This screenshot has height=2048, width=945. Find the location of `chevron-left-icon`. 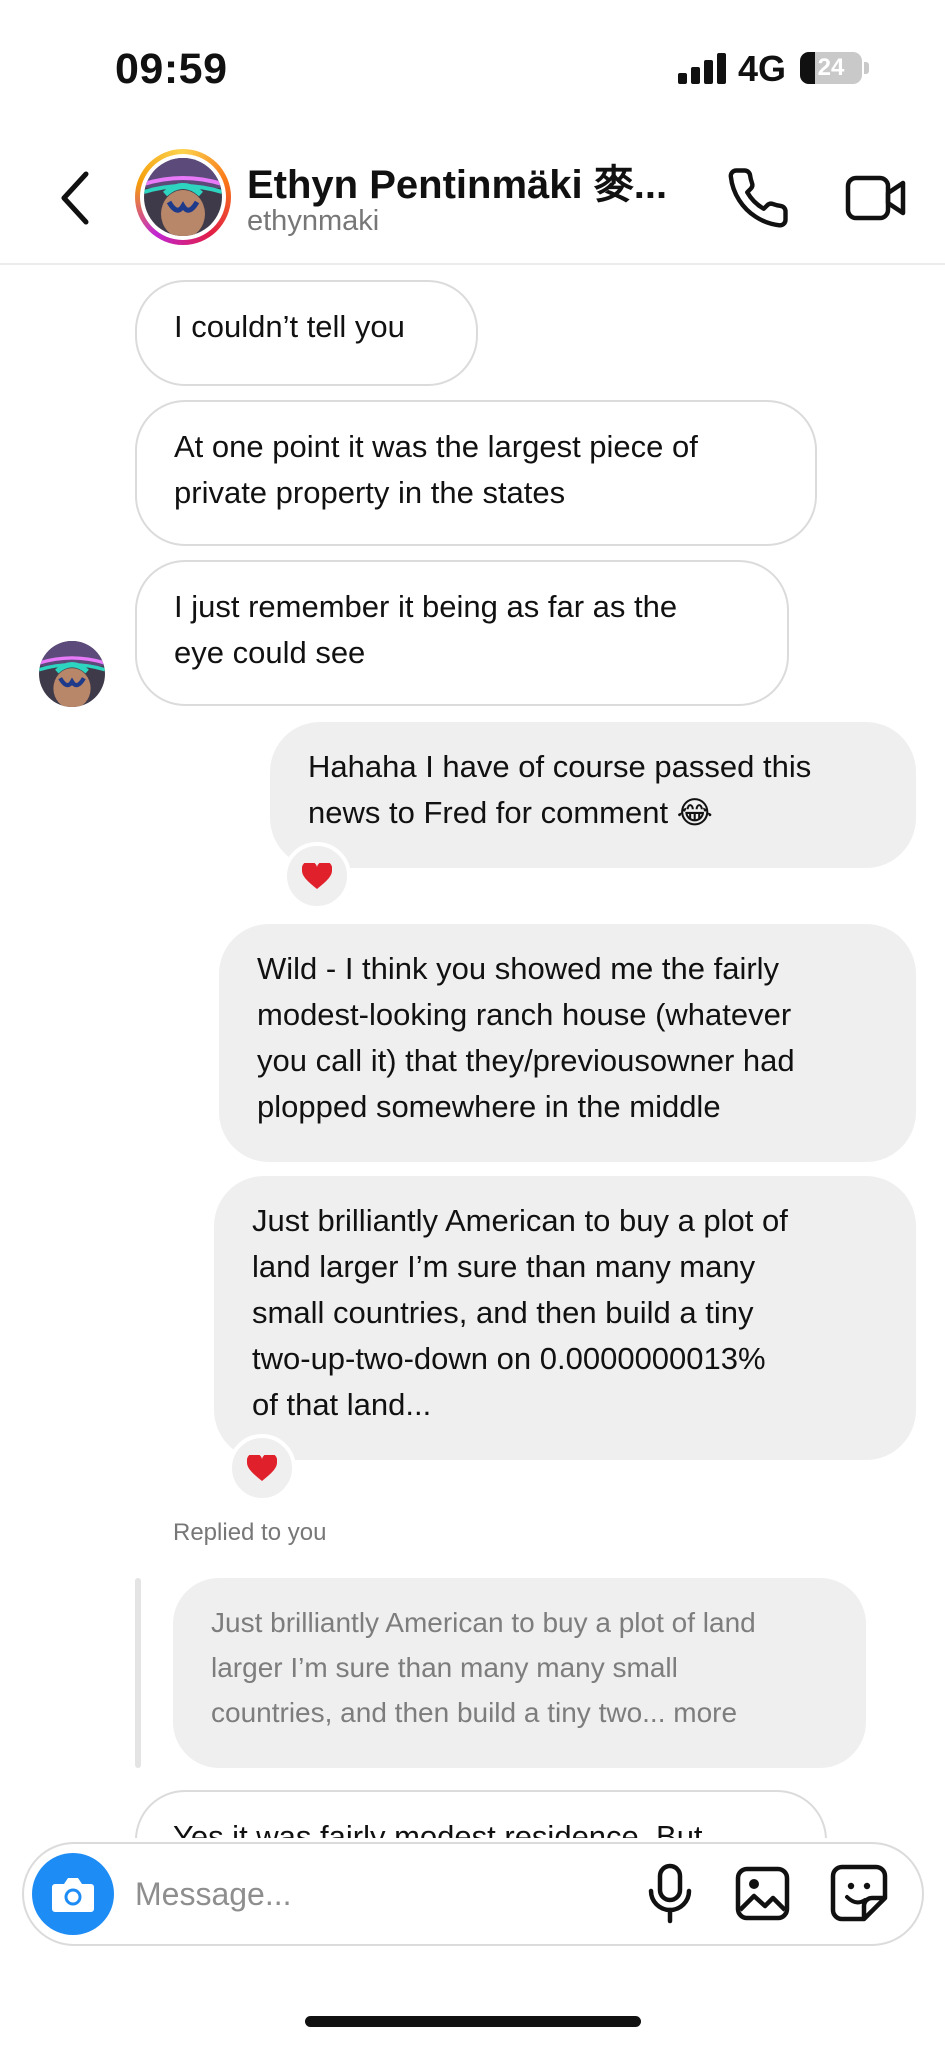

chevron-left-icon is located at coordinates (75, 198).